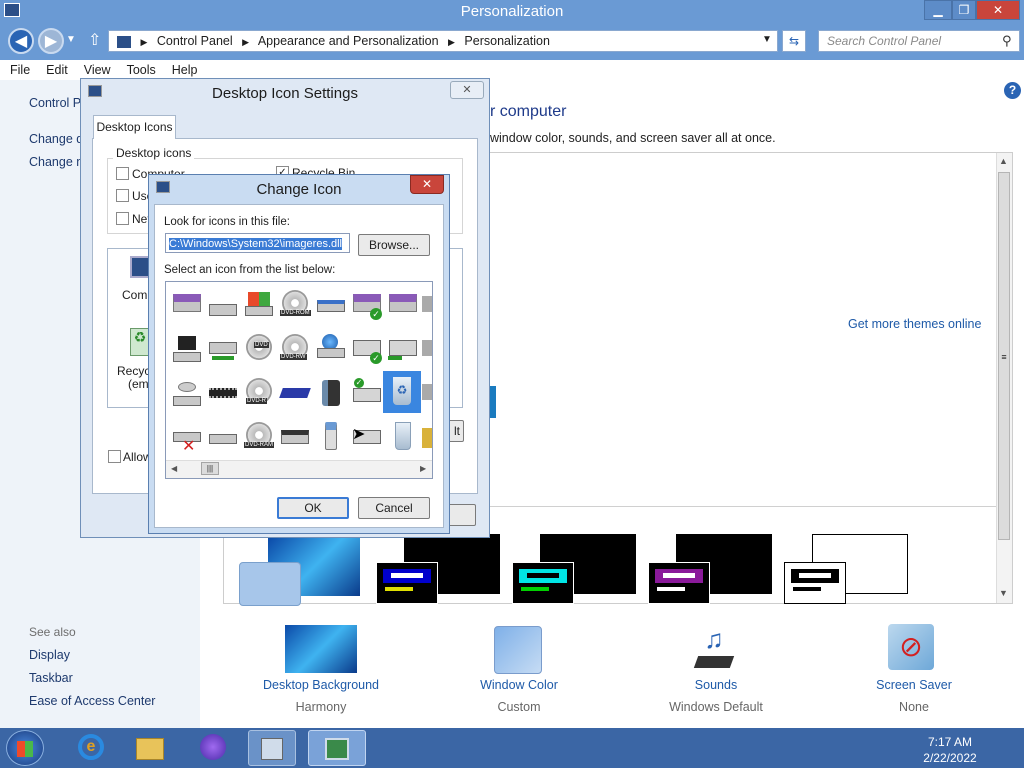  Describe the element at coordinates (794, 41) in the screenshot. I see `refresh-button: ⇆` at that location.